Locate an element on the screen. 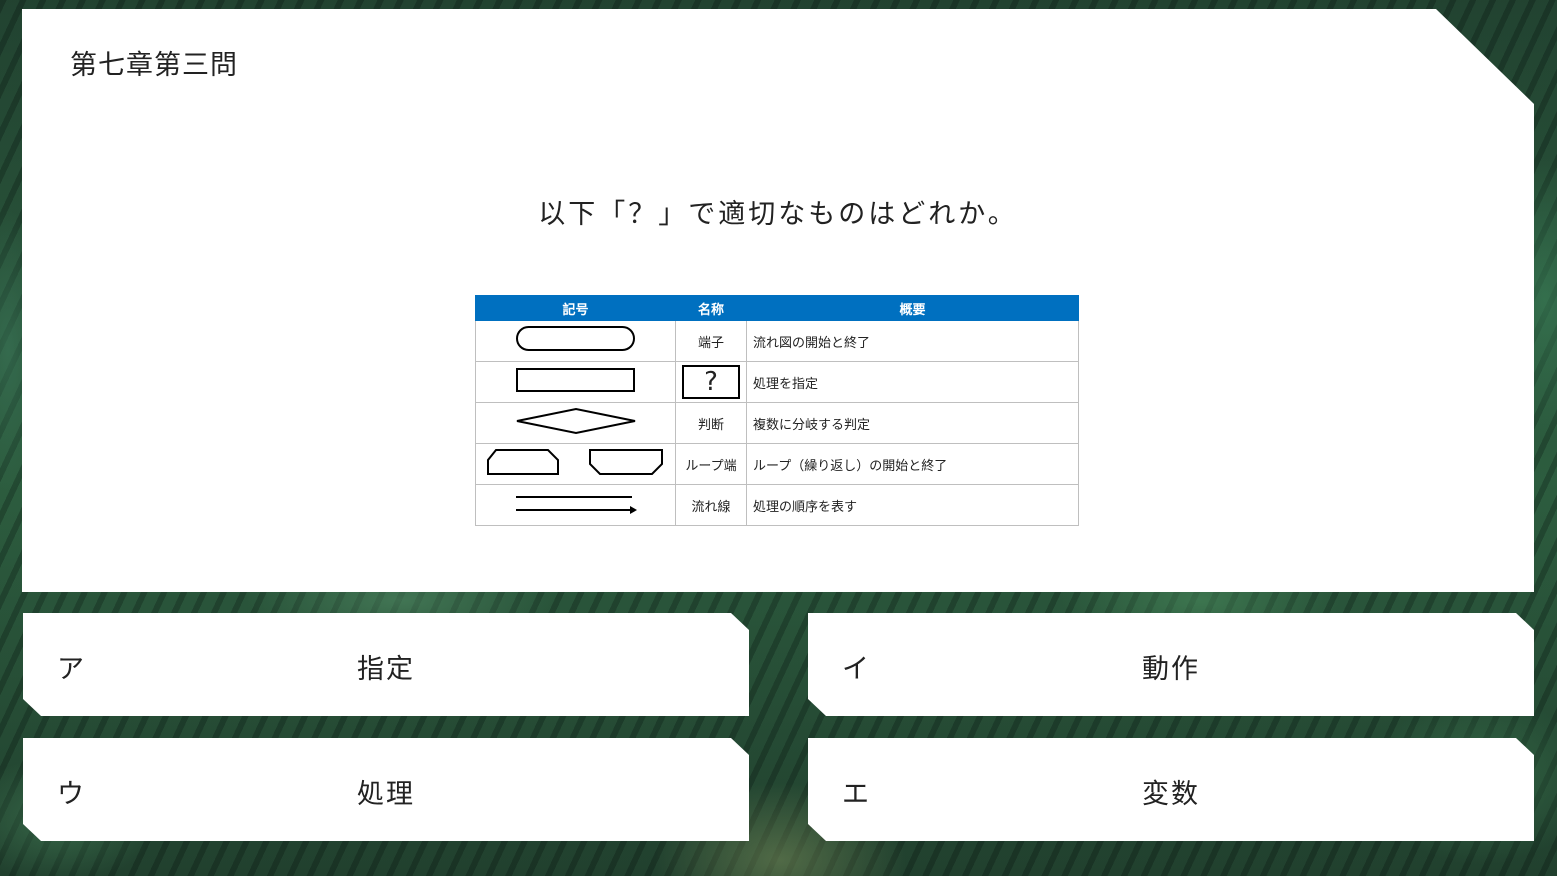  table-header-name: 名称 is located at coordinates (711, 308).